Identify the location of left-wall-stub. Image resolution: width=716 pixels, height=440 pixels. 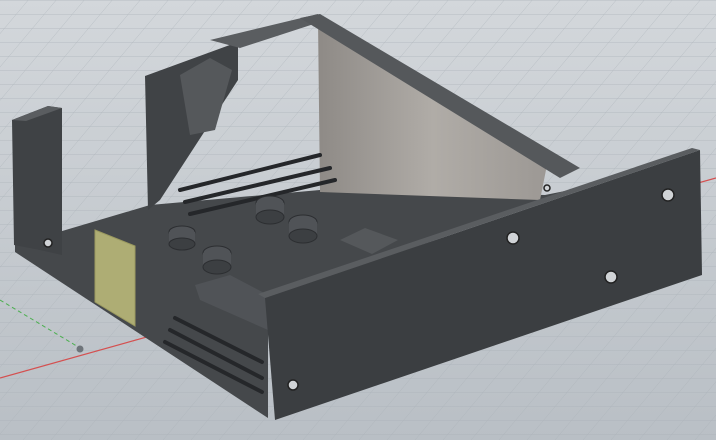
(37, 180).